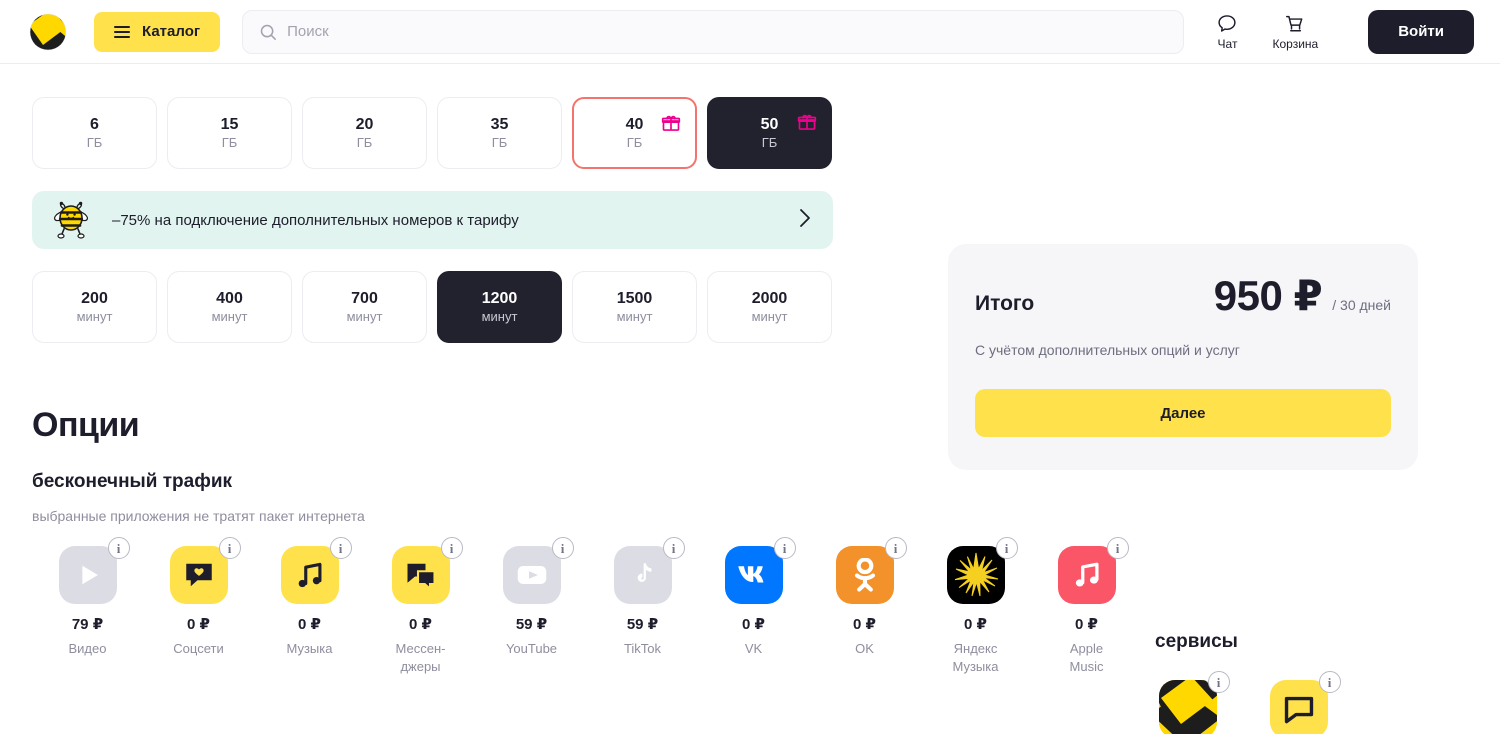 The height and width of the screenshot is (734, 1500). Describe the element at coordinates (642, 606) in the screenshot. I see `app-tile-tiktok: i 59 ₽ TikTok` at that location.